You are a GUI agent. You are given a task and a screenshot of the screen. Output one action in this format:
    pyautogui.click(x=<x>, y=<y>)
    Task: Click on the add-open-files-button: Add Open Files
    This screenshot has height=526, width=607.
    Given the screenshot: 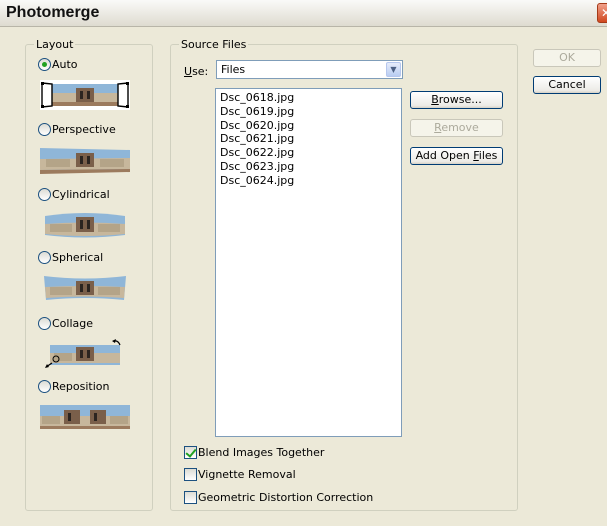 What is the action you would take?
    pyautogui.click(x=456, y=156)
    